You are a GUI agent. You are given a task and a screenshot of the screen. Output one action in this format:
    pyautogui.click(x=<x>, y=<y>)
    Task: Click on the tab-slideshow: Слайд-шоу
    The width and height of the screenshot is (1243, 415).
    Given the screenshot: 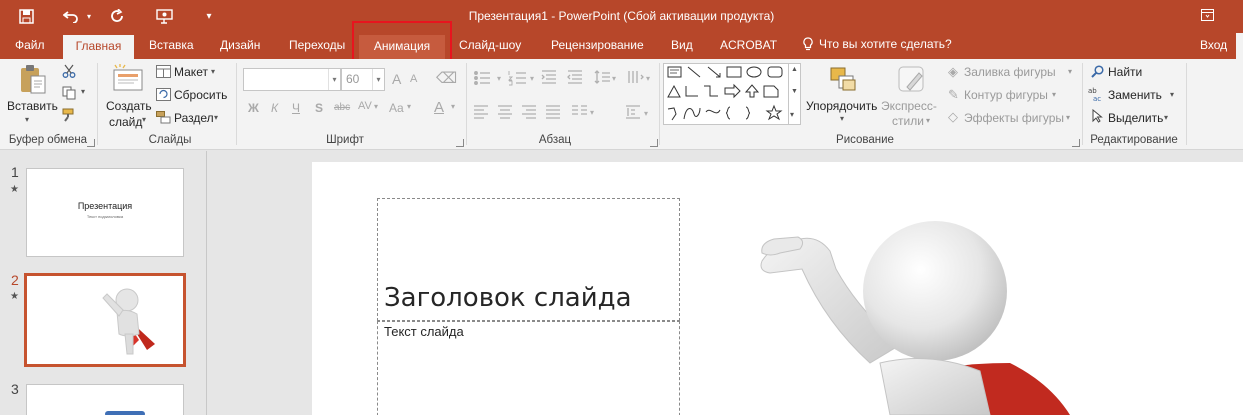 What is the action you would take?
    pyautogui.click(x=490, y=48)
    